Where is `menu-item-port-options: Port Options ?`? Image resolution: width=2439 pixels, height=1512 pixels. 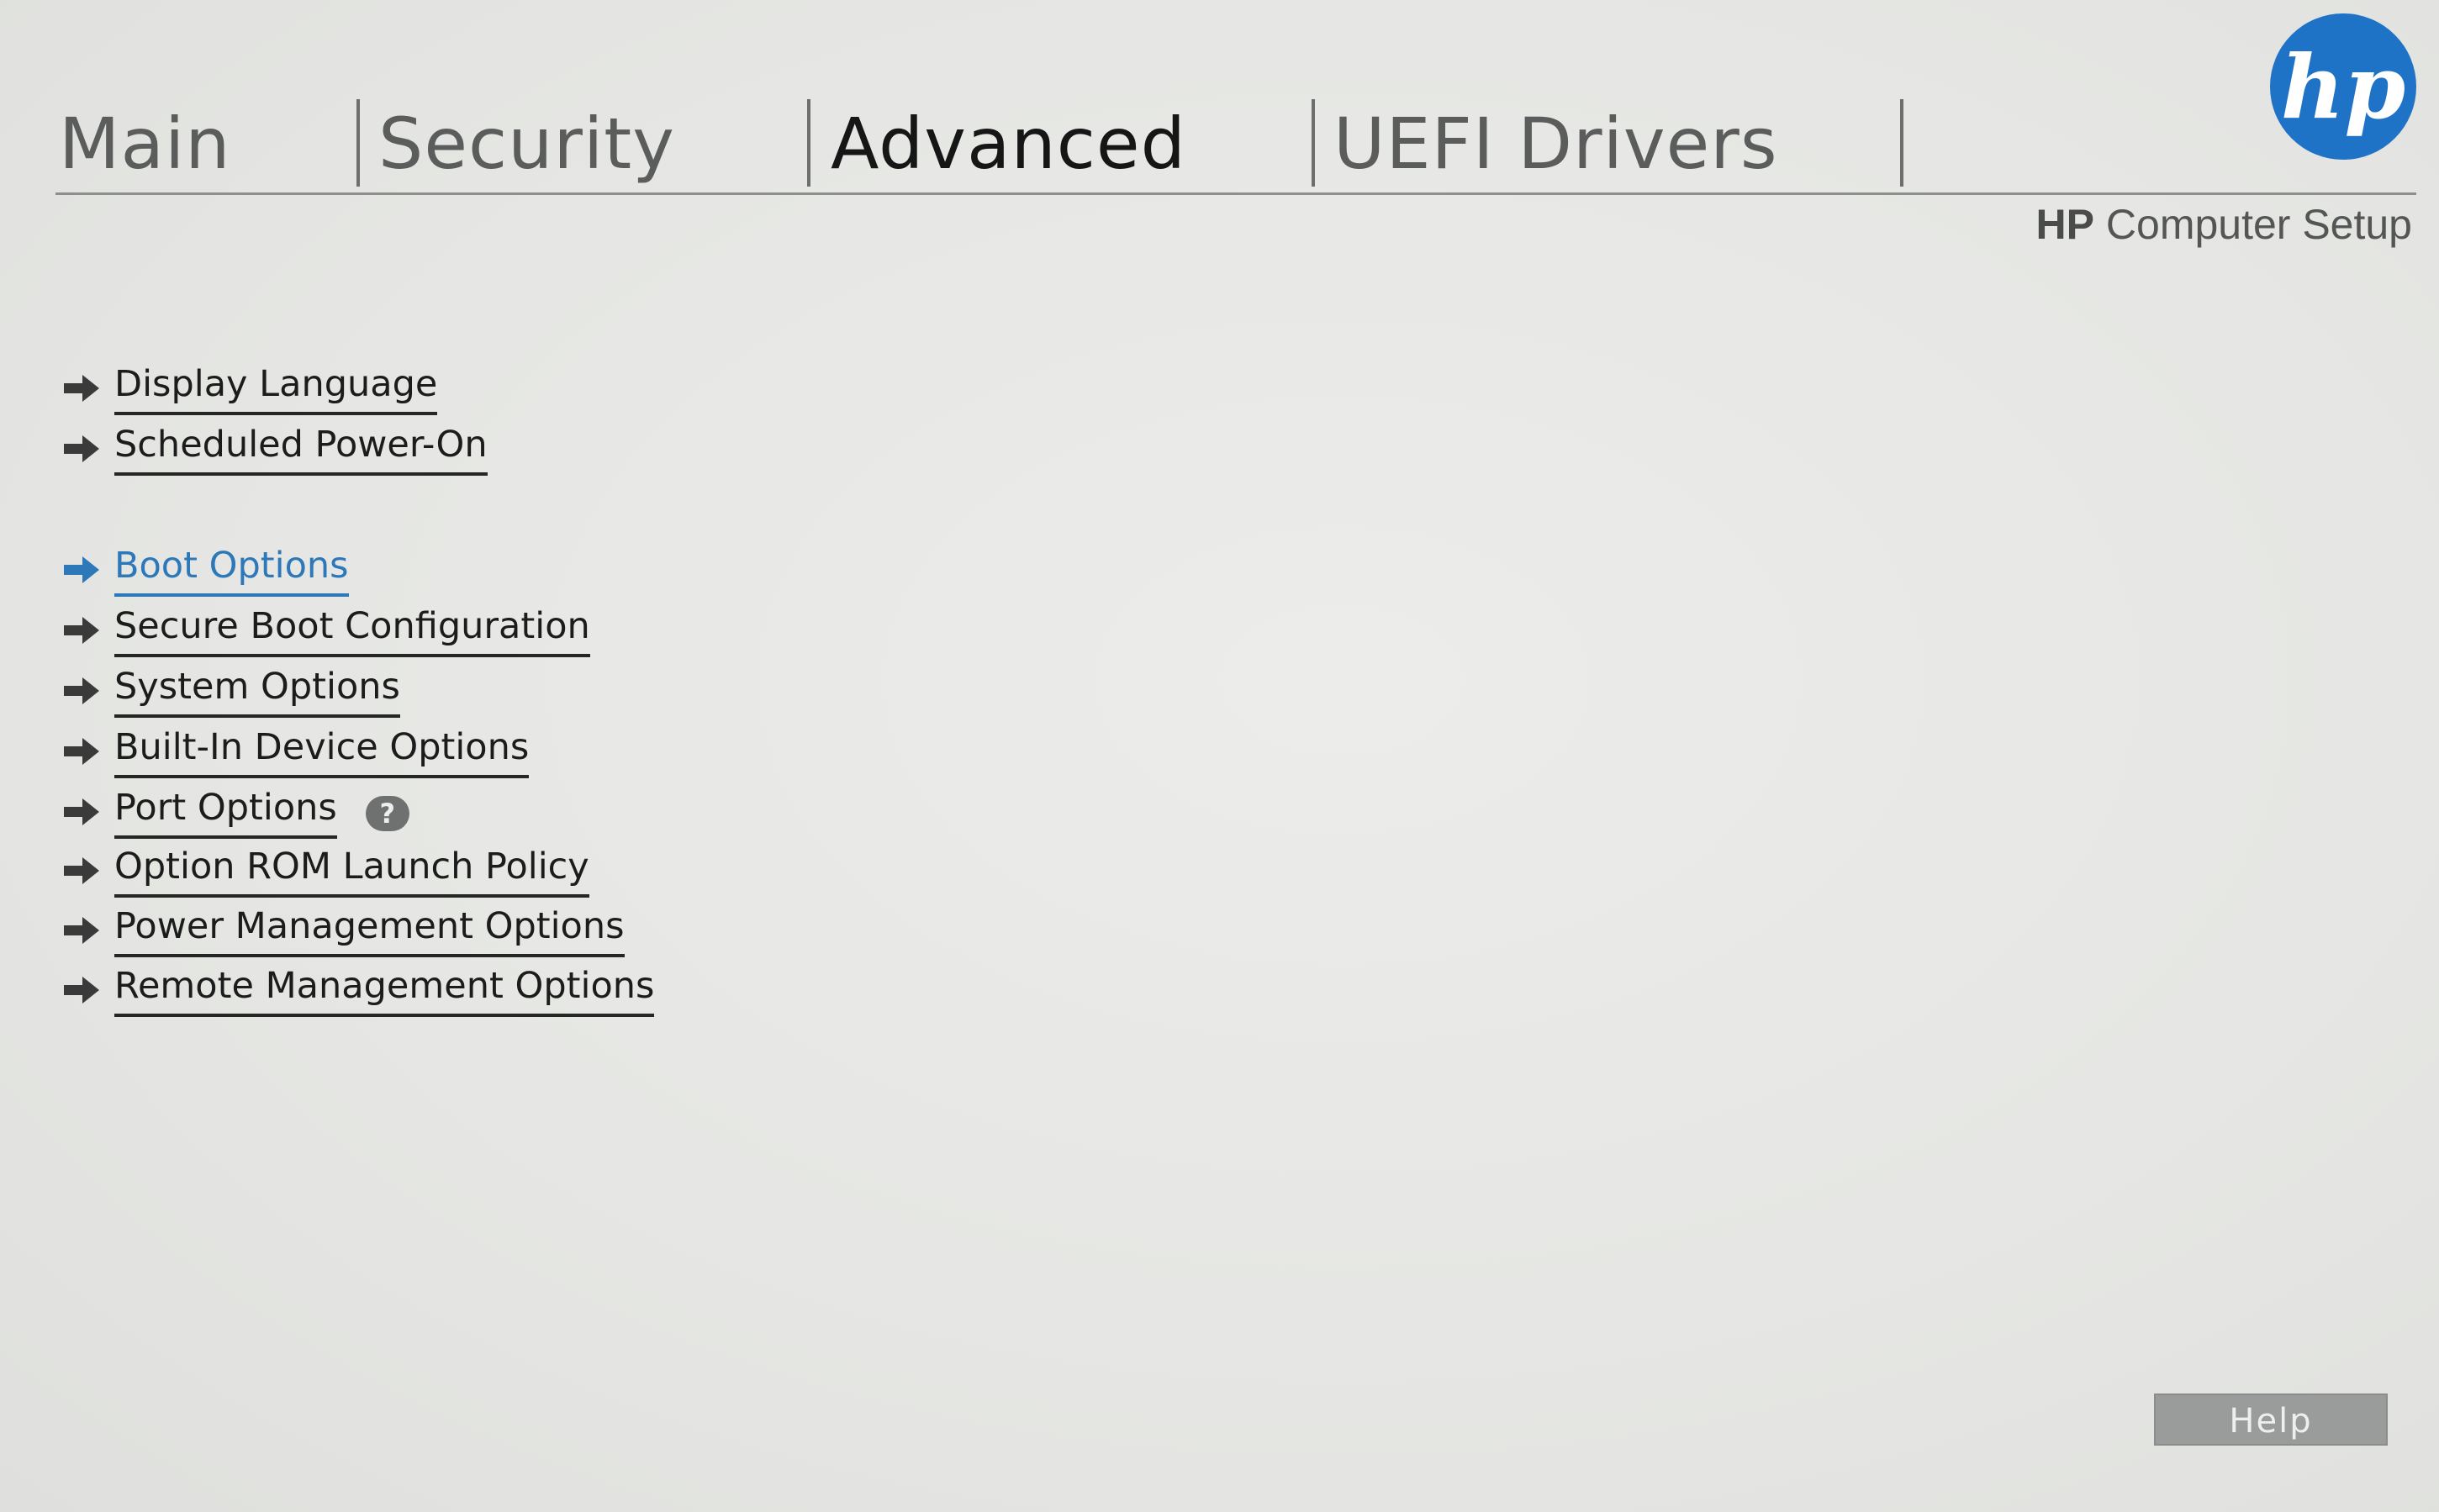 menu-item-port-options: Port Options ? is located at coordinates (236, 812).